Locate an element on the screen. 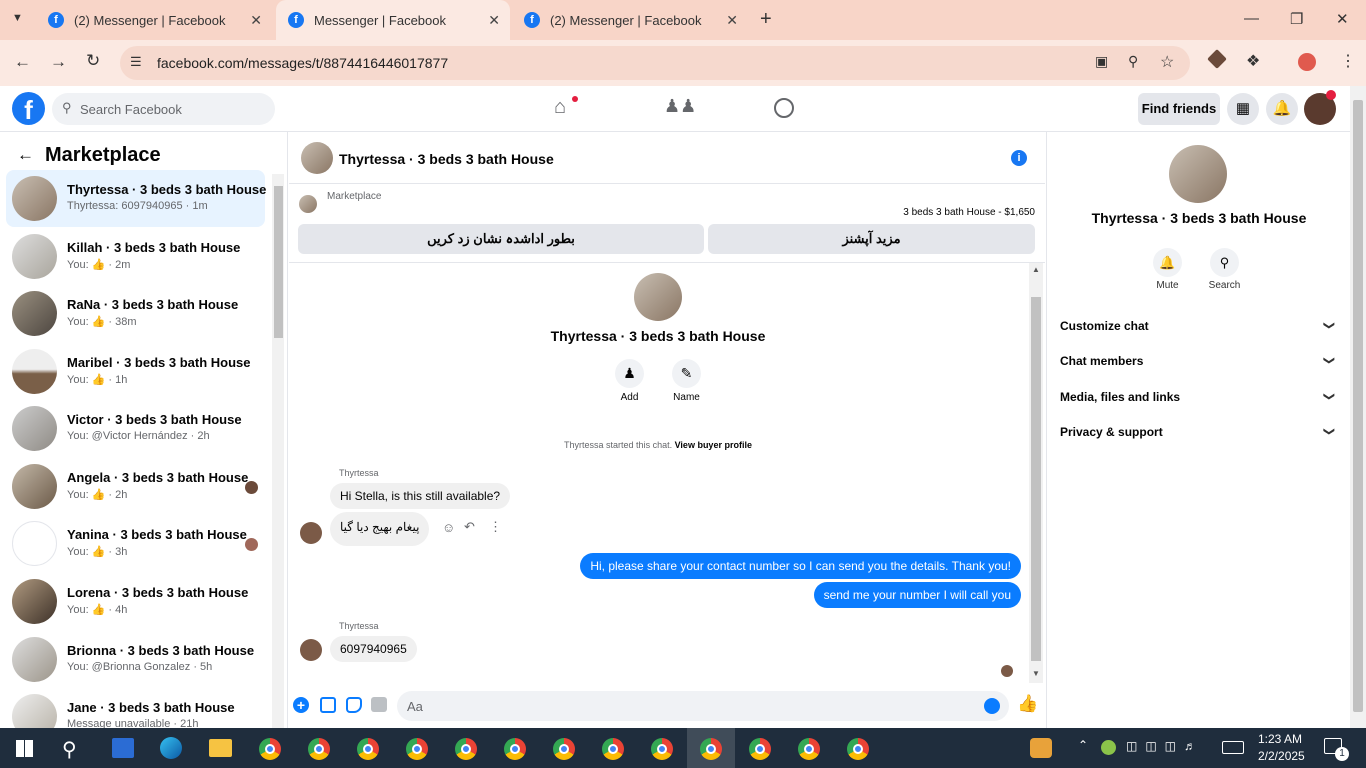 This screenshot has height=768, width=1366. windows-start-icon is located at coordinates (24, 748).